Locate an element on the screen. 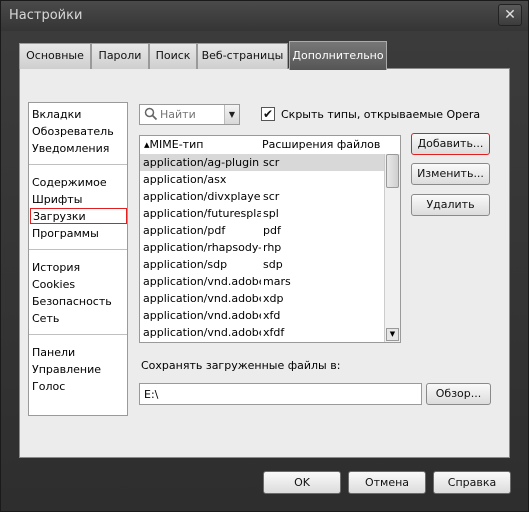  search-input is located at coordinates (190, 114).